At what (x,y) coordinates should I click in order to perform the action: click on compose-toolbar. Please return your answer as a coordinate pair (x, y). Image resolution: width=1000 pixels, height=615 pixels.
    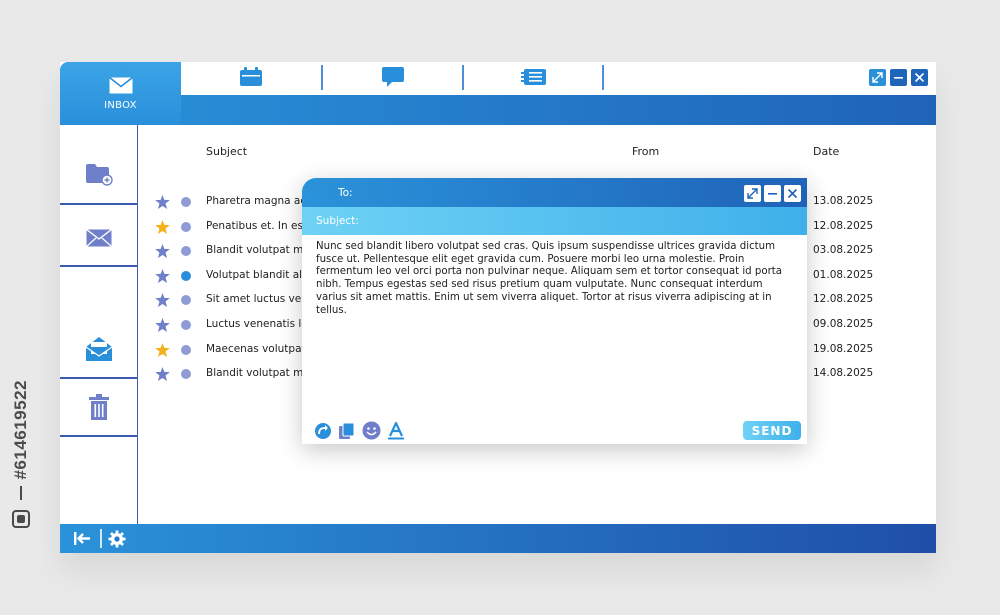
    Looking at the image, I should click on (359, 430).